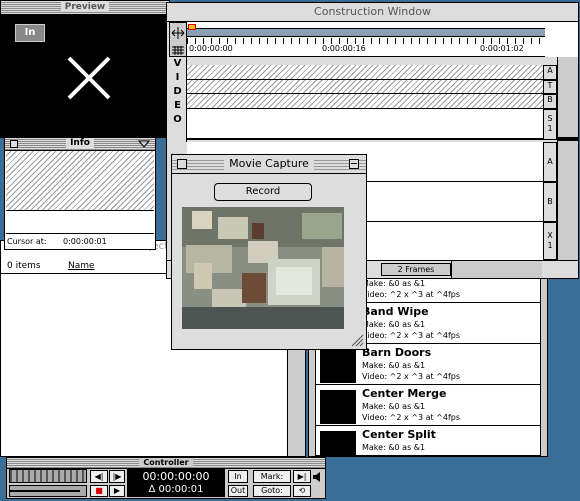  What do you see at coordinates (550, 124) in the screenshot?
I see `track-label-s1: S 1` at bounding box center [550, 124].